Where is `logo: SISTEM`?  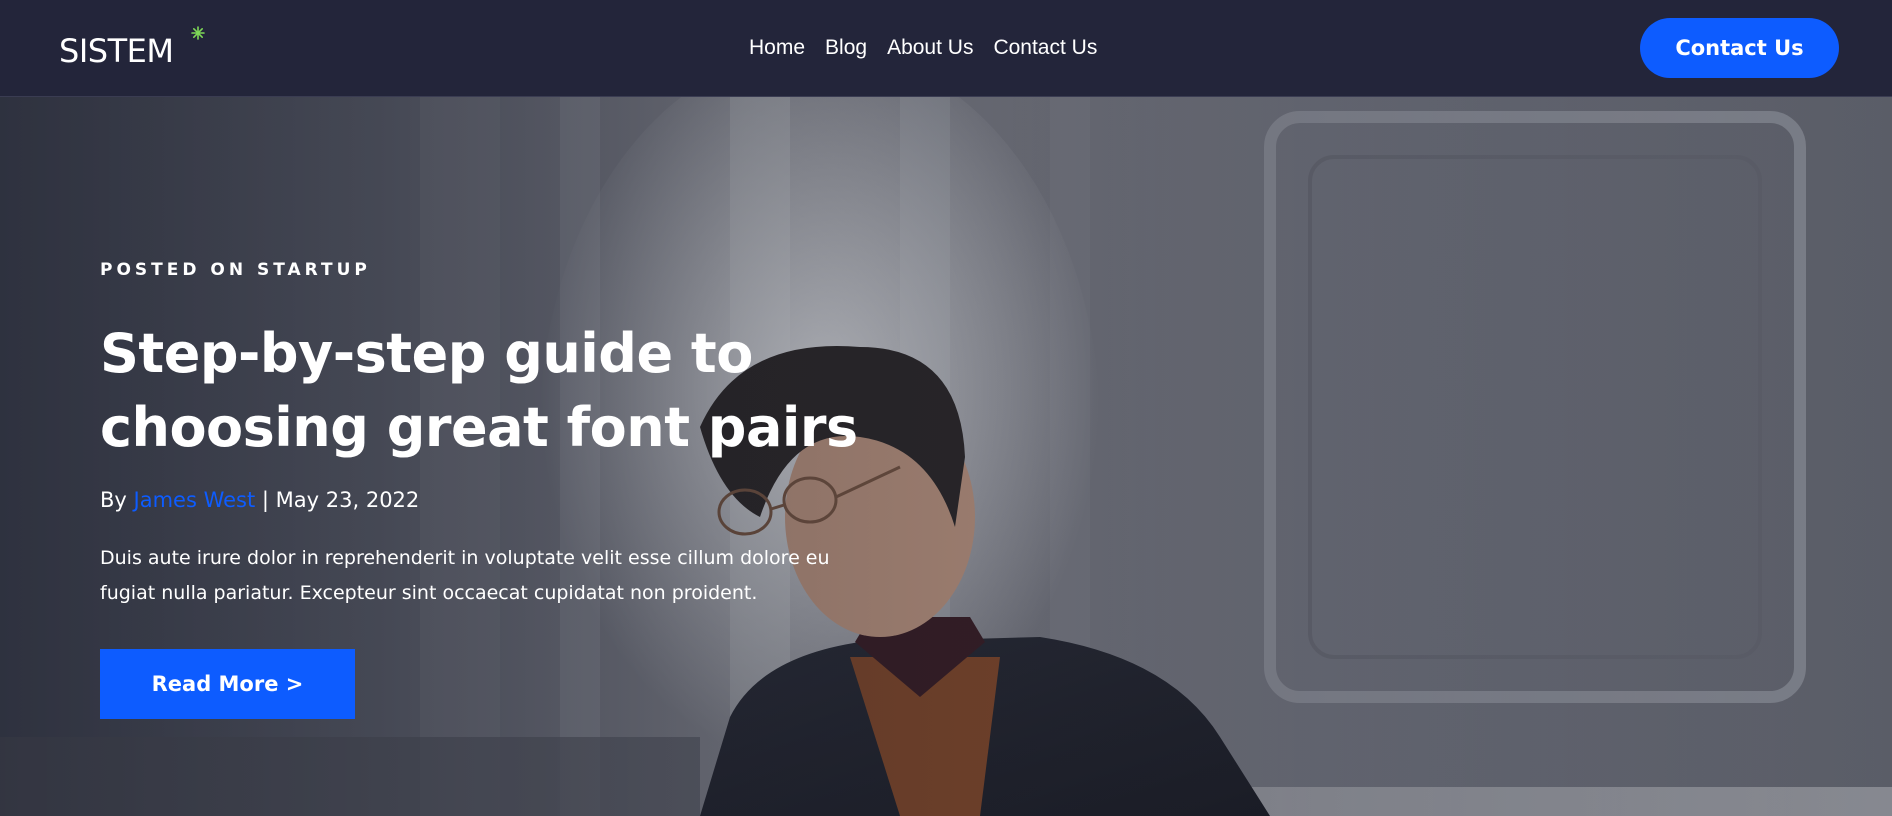
logo: SISTEM is located at coordinates (132, 48).